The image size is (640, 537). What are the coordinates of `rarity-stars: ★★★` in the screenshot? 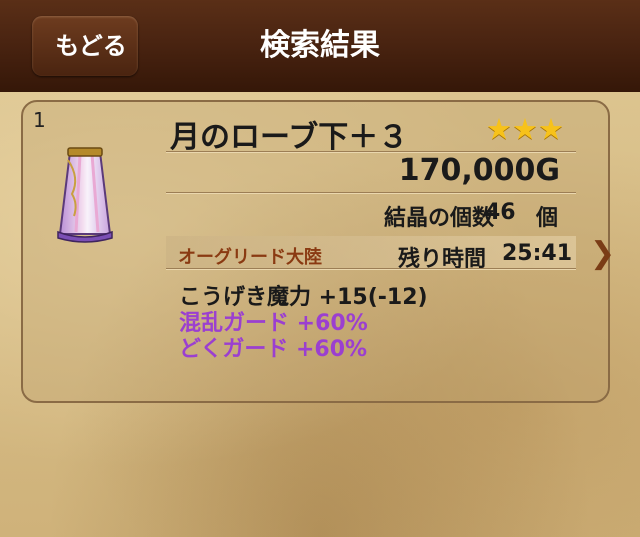 It's located at (525, 129).